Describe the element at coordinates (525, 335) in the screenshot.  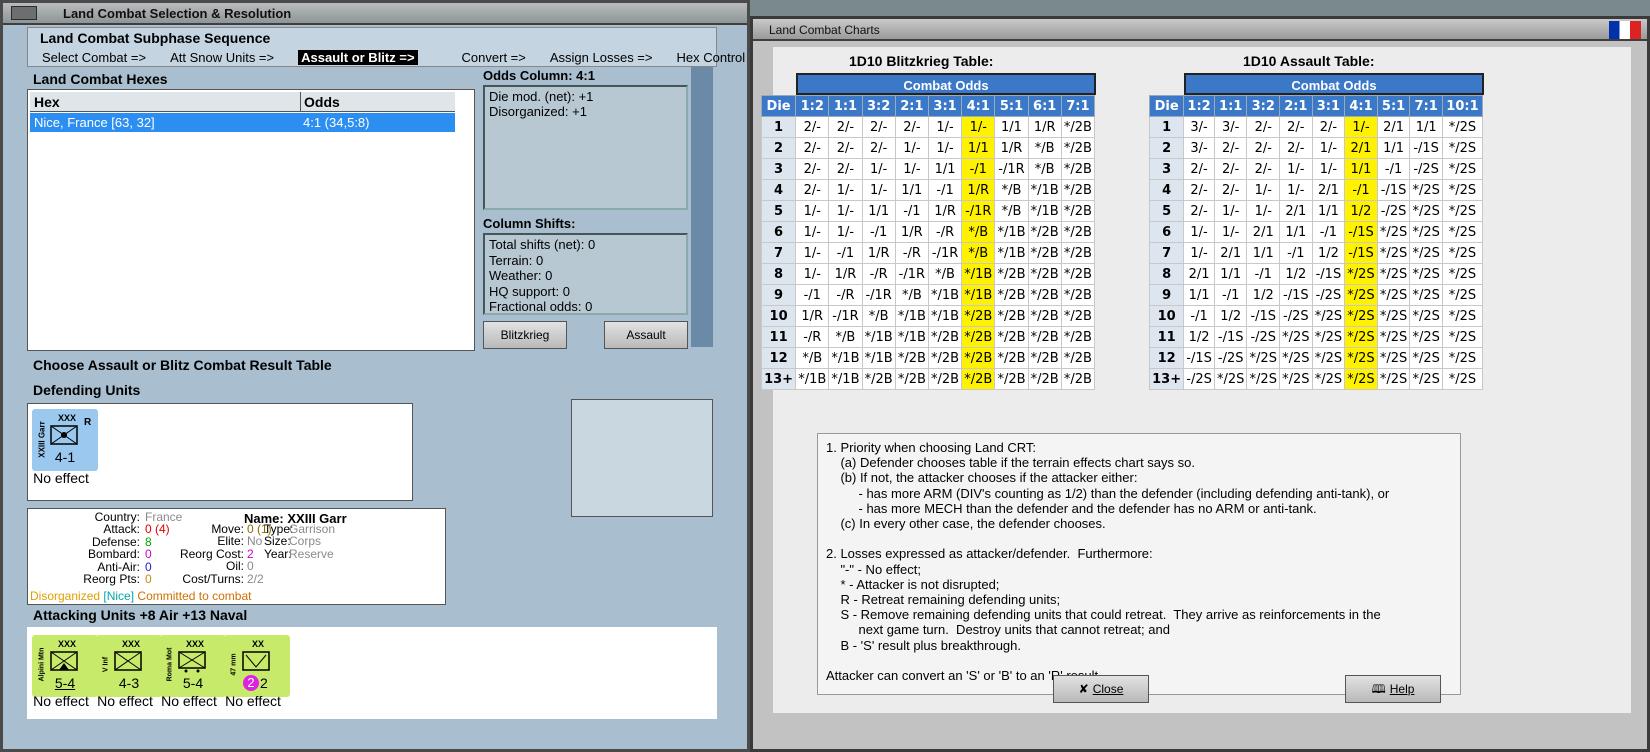
I see `blitzkrieg-button: Blitzkrieg` at that location.